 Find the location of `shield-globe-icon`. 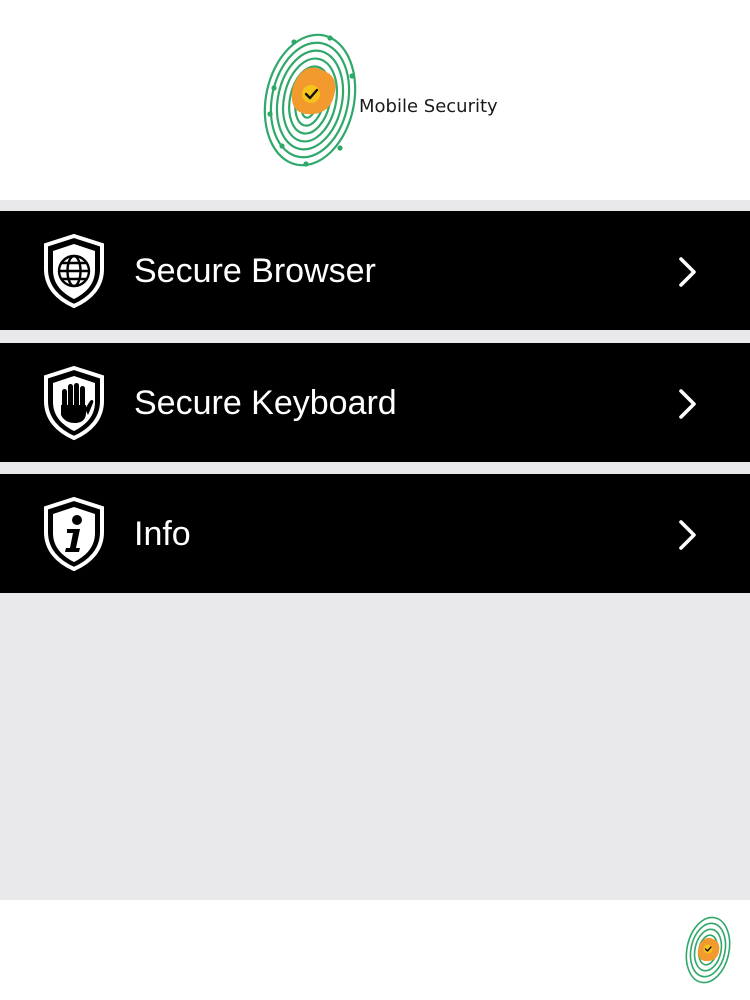

shield-globe-icon is located at coordinates (74, 271).